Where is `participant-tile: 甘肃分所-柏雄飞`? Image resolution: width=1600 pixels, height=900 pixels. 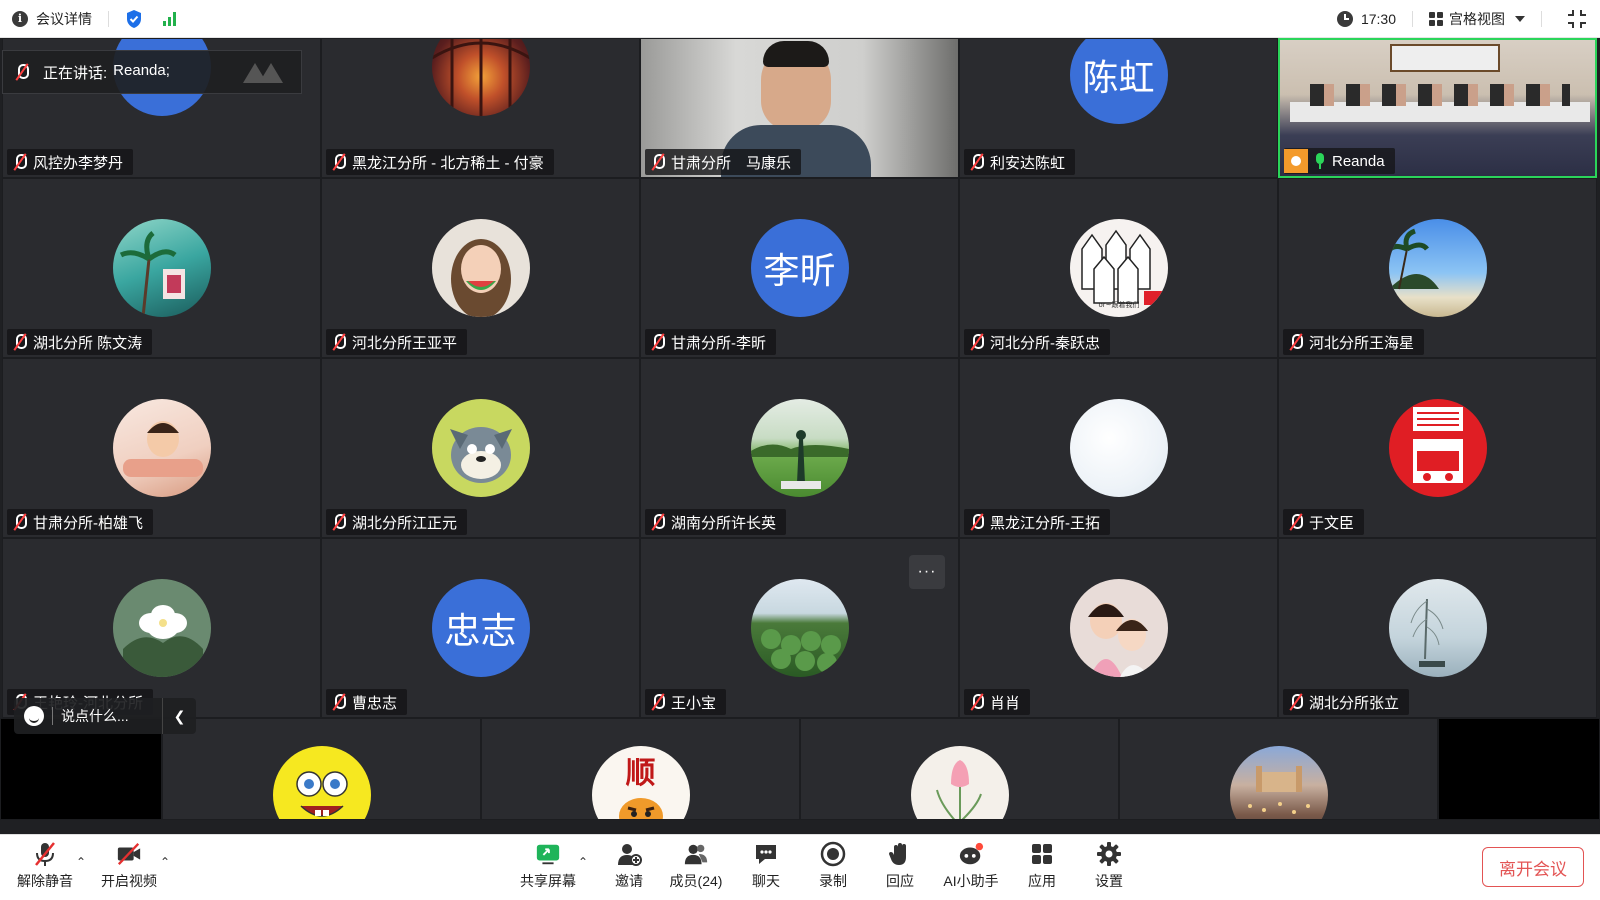 participant-tile: 甘肃分所-柏雄飞 is located at coordinates (161, 448).